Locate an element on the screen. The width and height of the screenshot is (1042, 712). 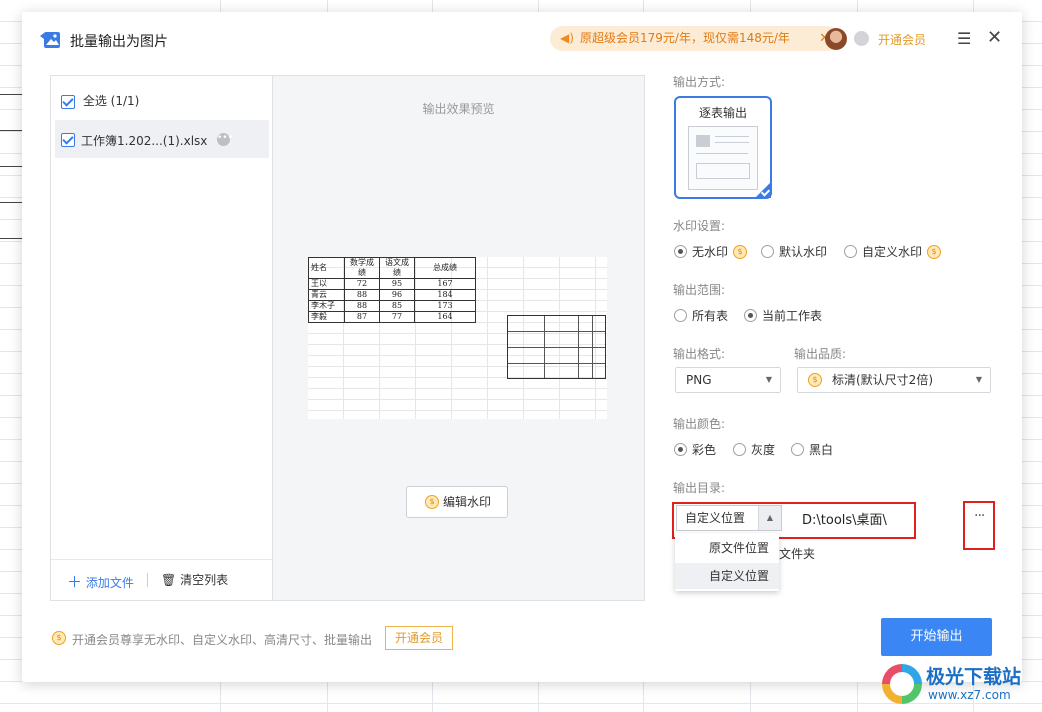
format-value: PNG is located at coordinates (699, 380).